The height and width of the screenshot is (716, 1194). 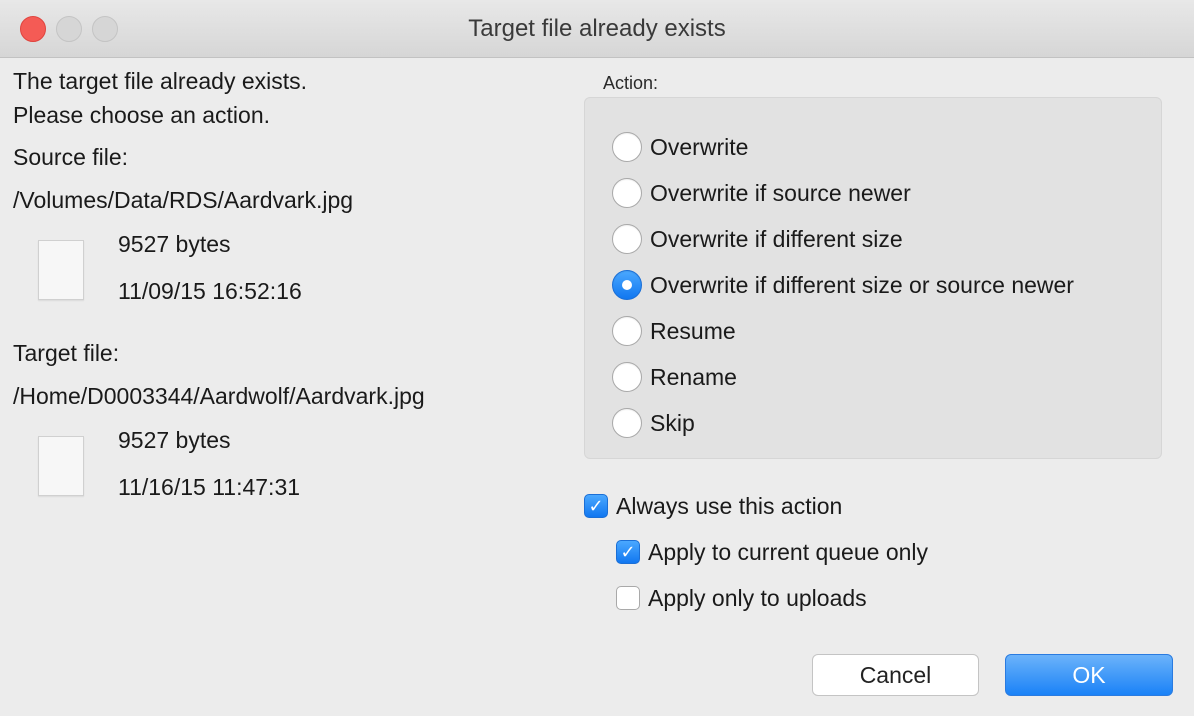 What do you see at coordinates (209, 487) in the screenshot?
I see `target-file-date: 11/16/15 11:47:31` at bounding box center [209, 487].